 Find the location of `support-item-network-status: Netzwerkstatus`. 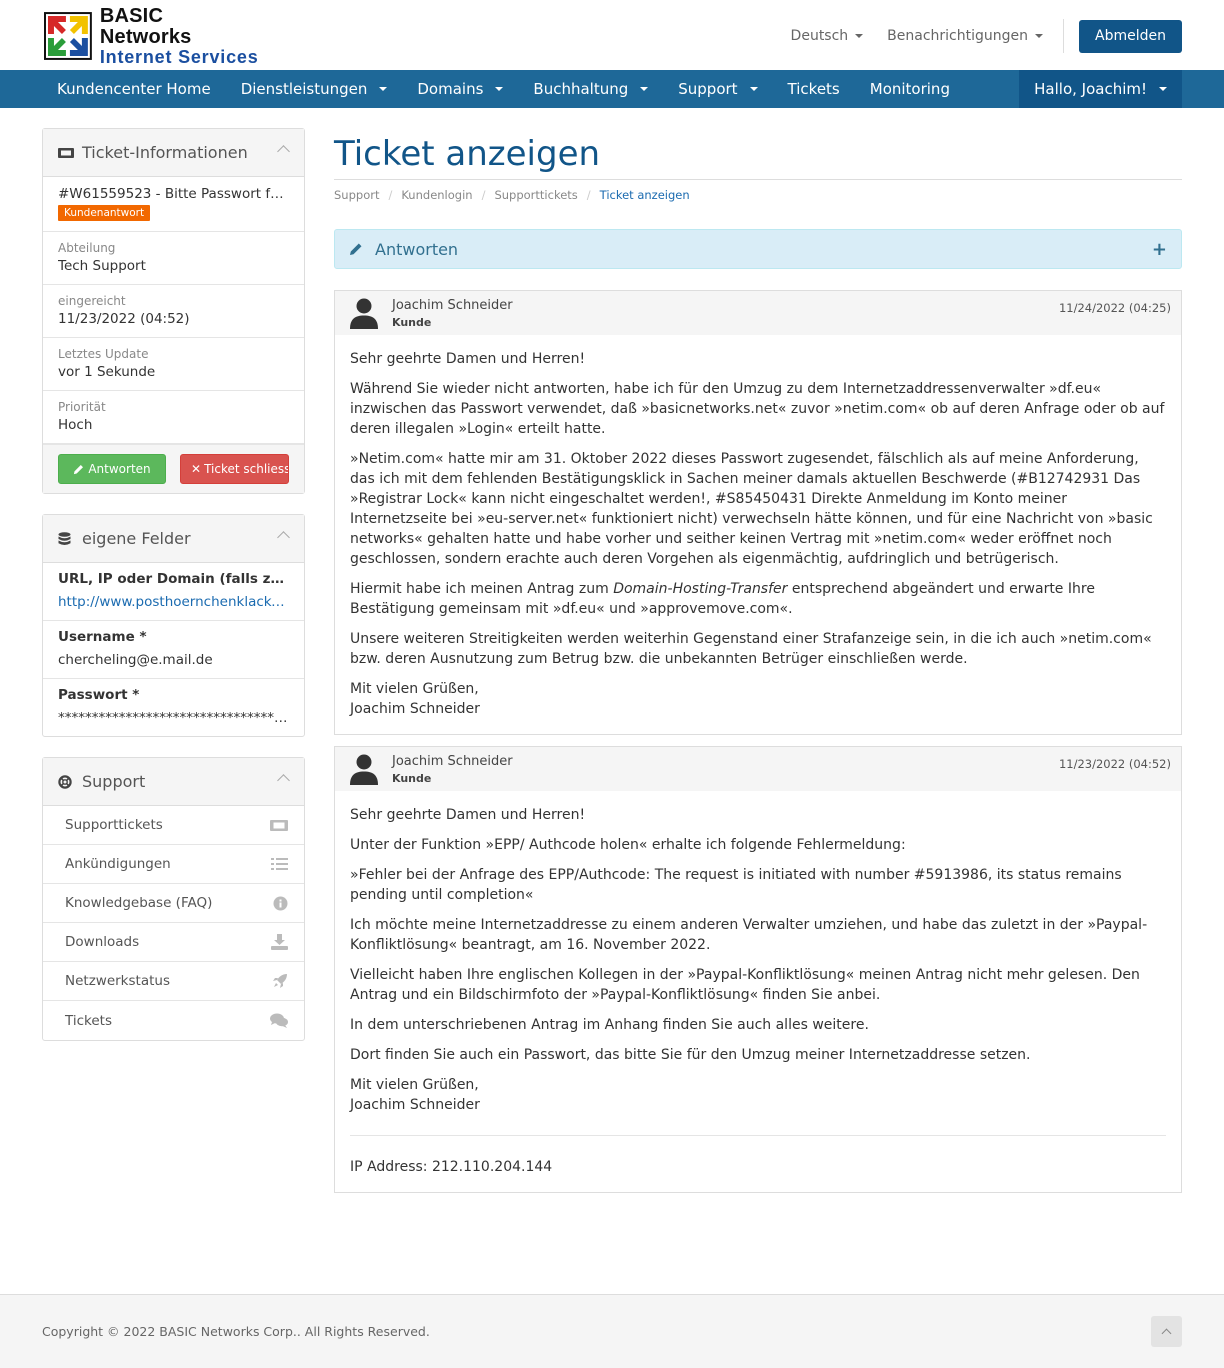

support-item-network-status: Netzwerkstatus is located at coordinates (173, 981).